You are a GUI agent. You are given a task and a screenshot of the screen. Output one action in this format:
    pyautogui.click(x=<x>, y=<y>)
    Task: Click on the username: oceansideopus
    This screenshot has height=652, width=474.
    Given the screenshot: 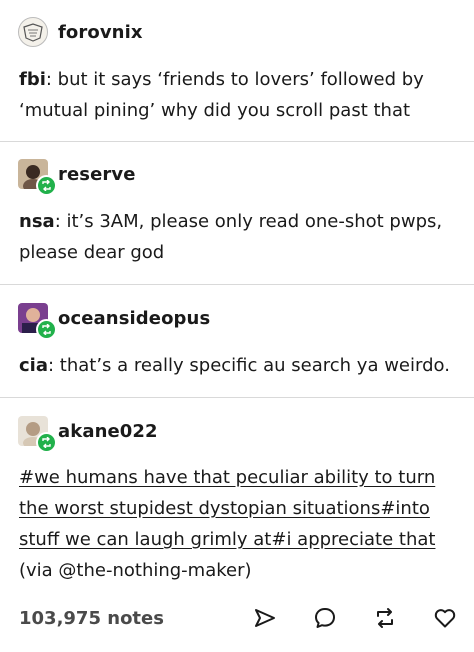 What is the action you would take?
    pyautogui.click(x=134, y=318)
    